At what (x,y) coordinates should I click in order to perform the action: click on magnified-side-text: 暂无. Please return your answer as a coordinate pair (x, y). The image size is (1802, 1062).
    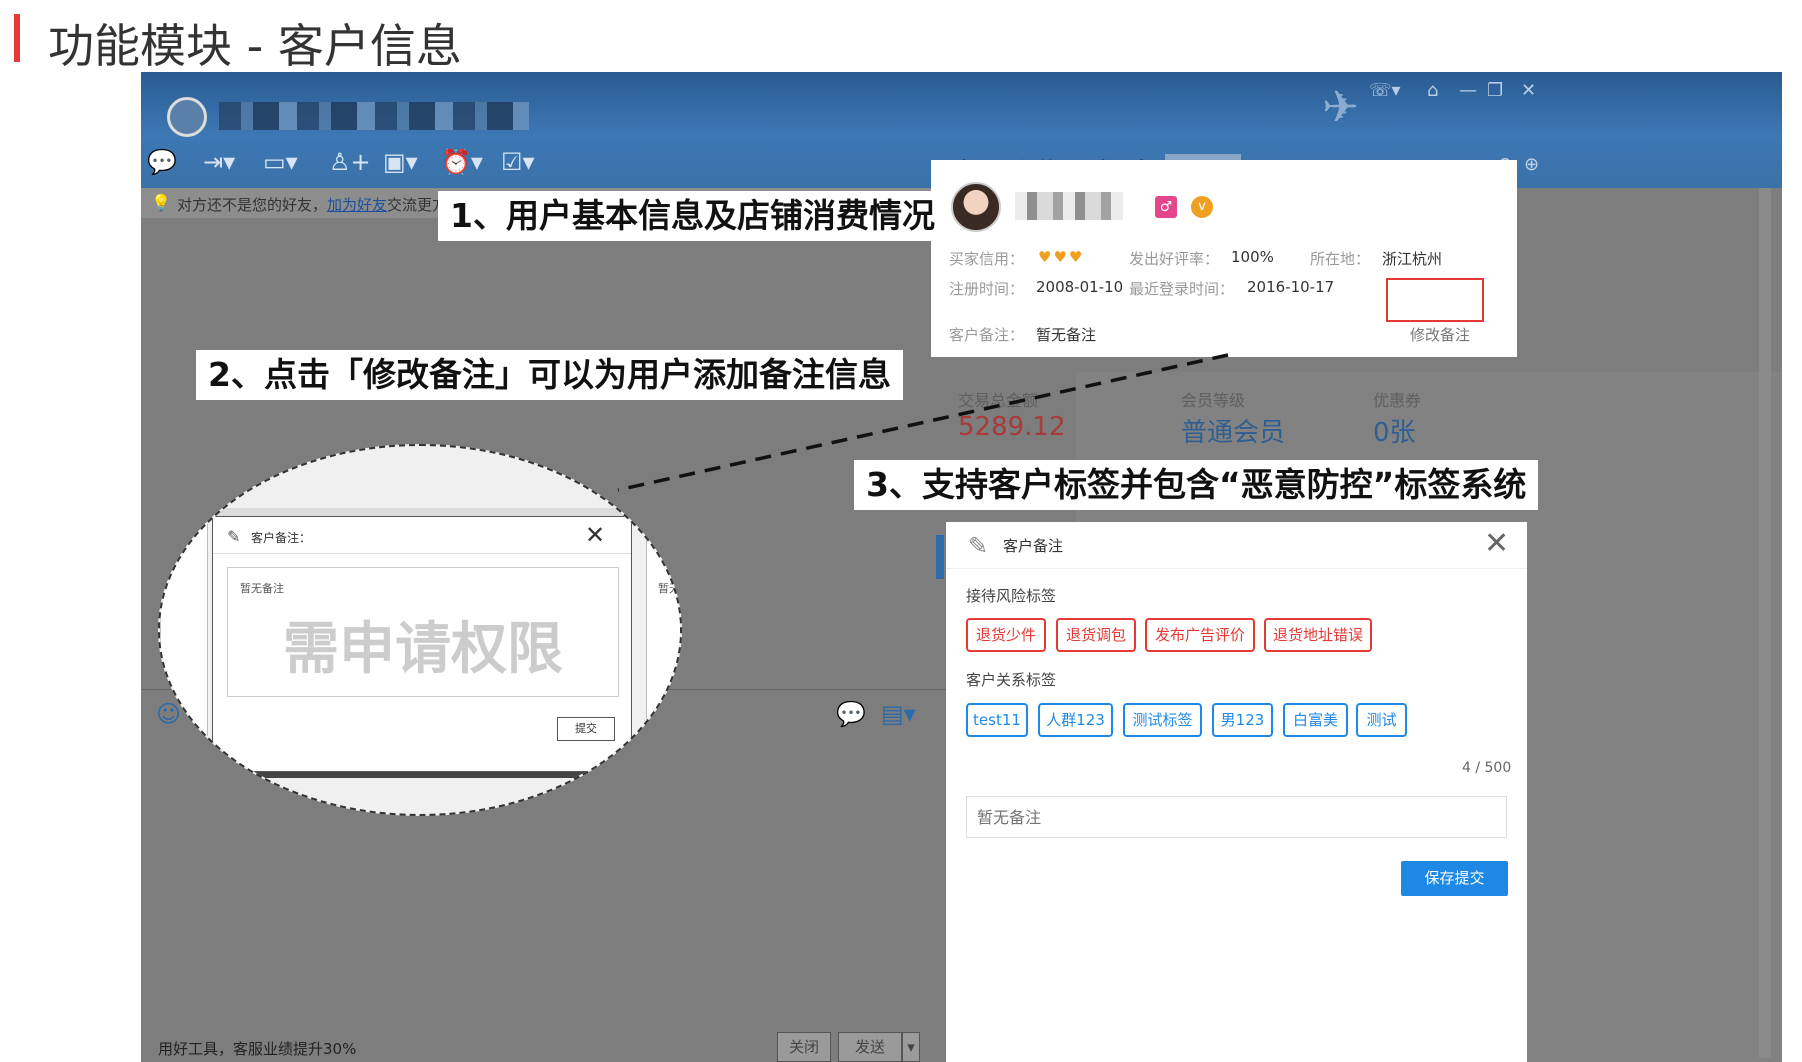
    Looking at the image, I should click on (669, 588).